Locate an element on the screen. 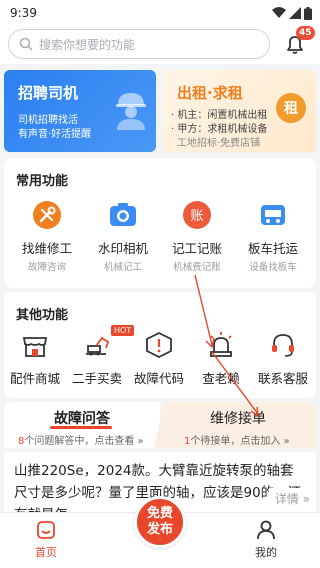 The image size is (320, 568). driver-recruit-banner: 招聘司机 司机招聘找活 有声音·好活提醒 is located at coordinates (80, 111).